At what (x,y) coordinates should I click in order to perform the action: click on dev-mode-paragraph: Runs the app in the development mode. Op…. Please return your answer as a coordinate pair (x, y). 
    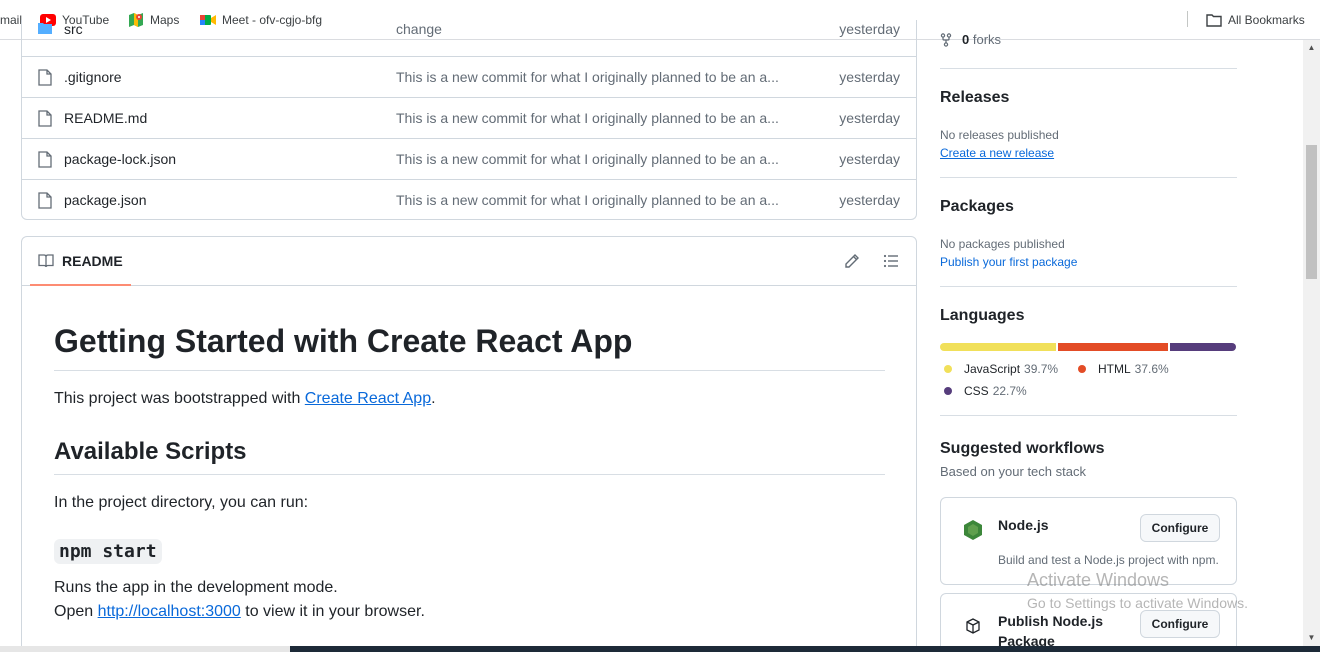
    Looking at the image, I should click on (469, 600).